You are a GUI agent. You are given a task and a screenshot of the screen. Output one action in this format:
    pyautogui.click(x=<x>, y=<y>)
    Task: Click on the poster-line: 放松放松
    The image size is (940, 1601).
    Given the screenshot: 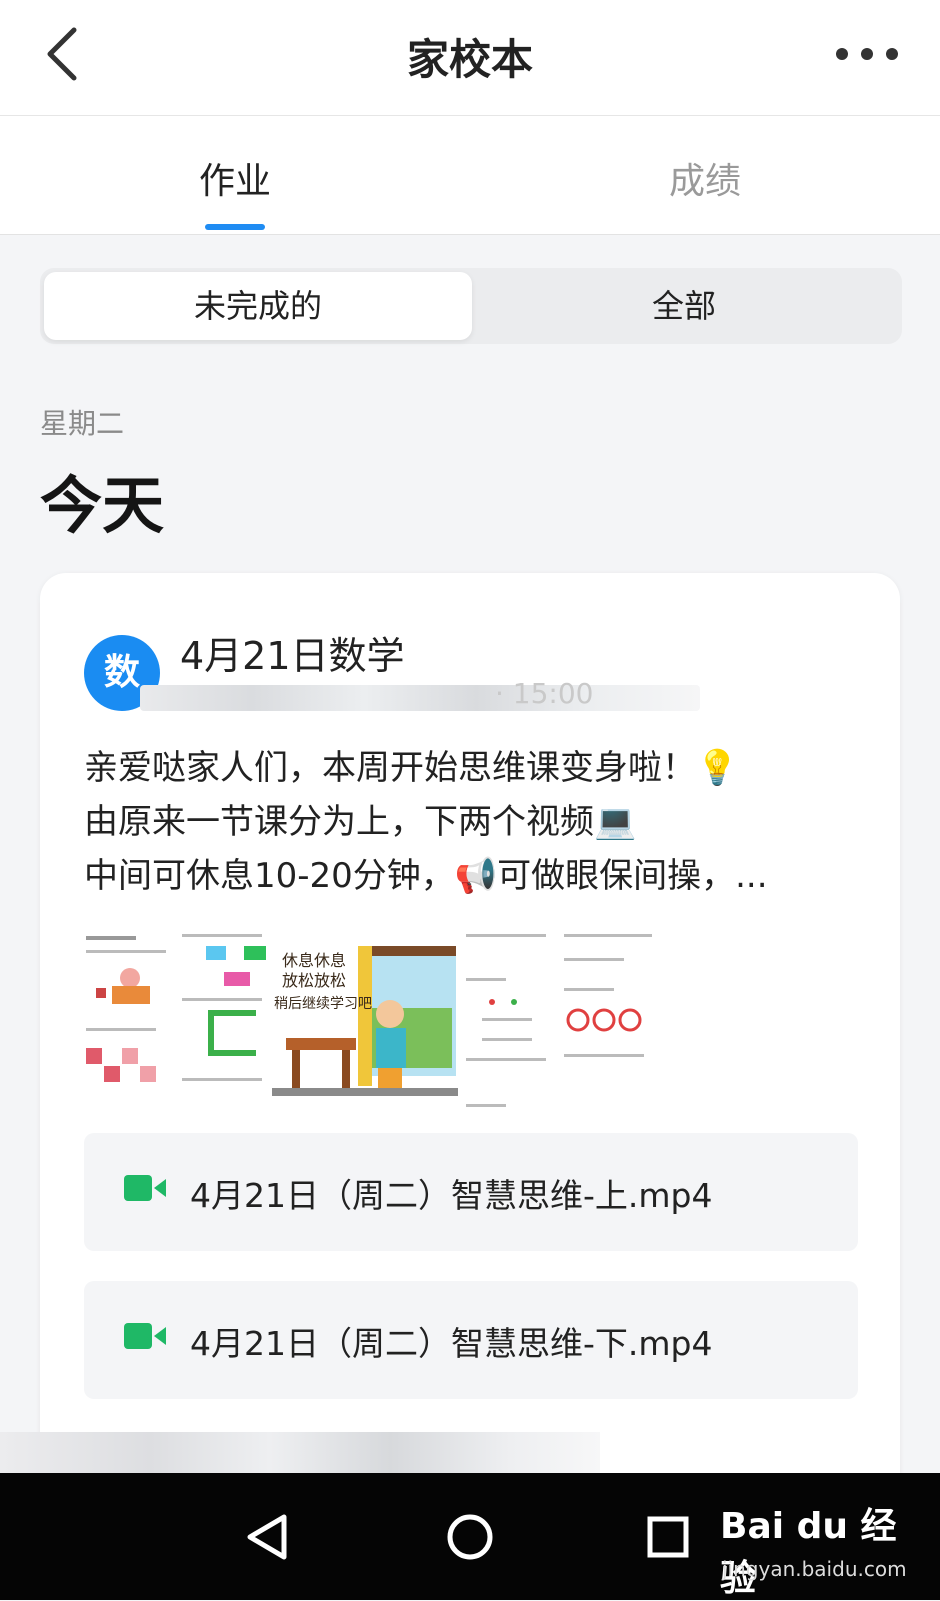 What is the action you would take?
    pyautogui.click(x=314, y=980)
    